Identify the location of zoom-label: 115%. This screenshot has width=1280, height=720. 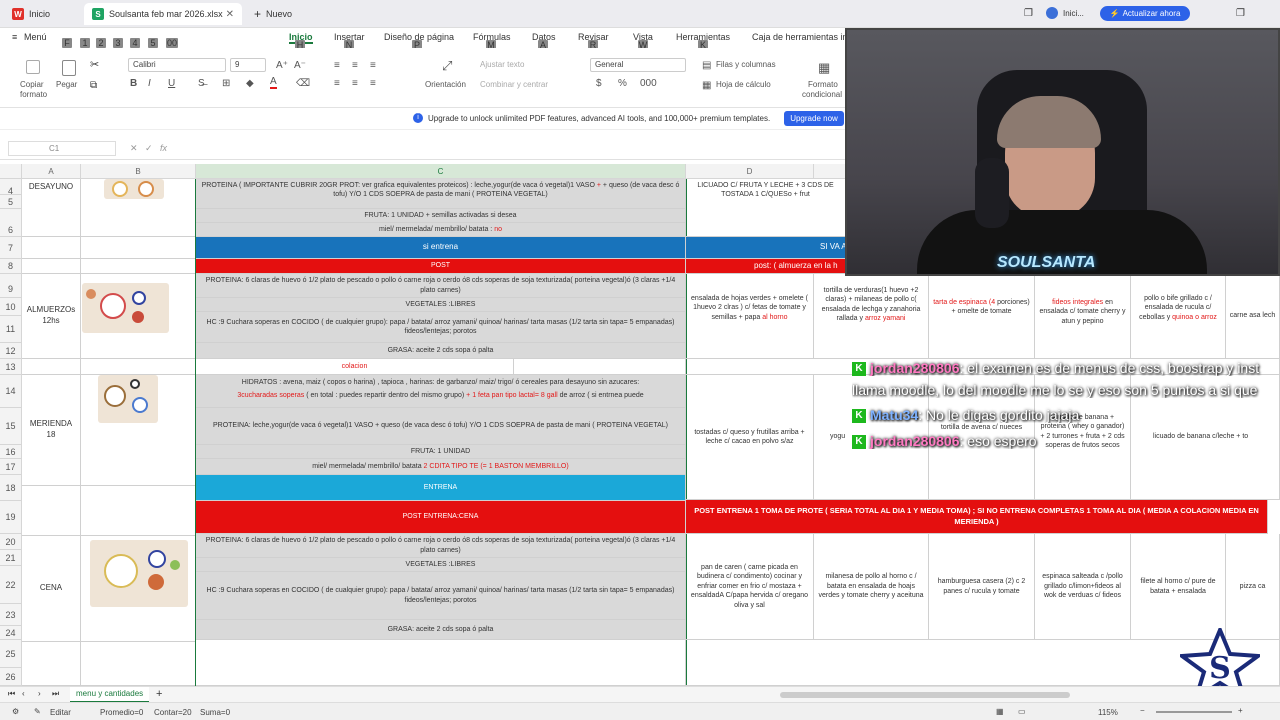
(1108, 712).